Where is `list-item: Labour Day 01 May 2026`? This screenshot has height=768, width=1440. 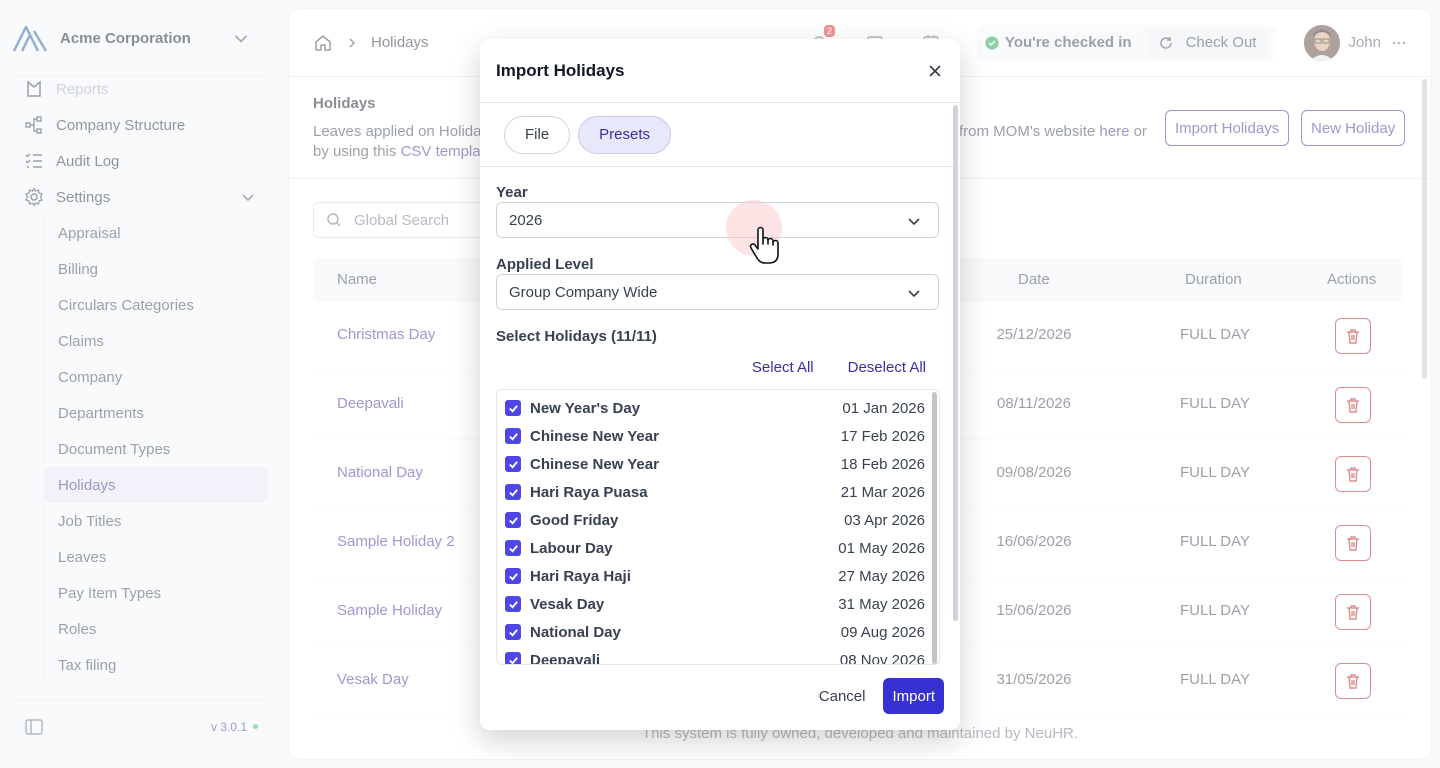
list-item: Labour Day 01 May 2026 is located at coordinates (715, 548).